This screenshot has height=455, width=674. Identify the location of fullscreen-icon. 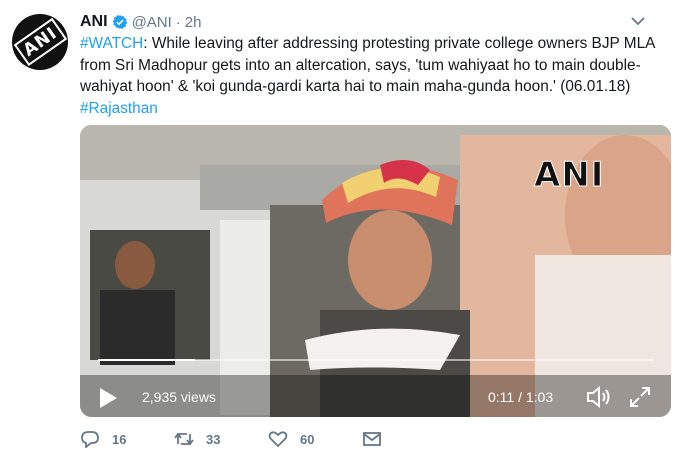
(640, 397).